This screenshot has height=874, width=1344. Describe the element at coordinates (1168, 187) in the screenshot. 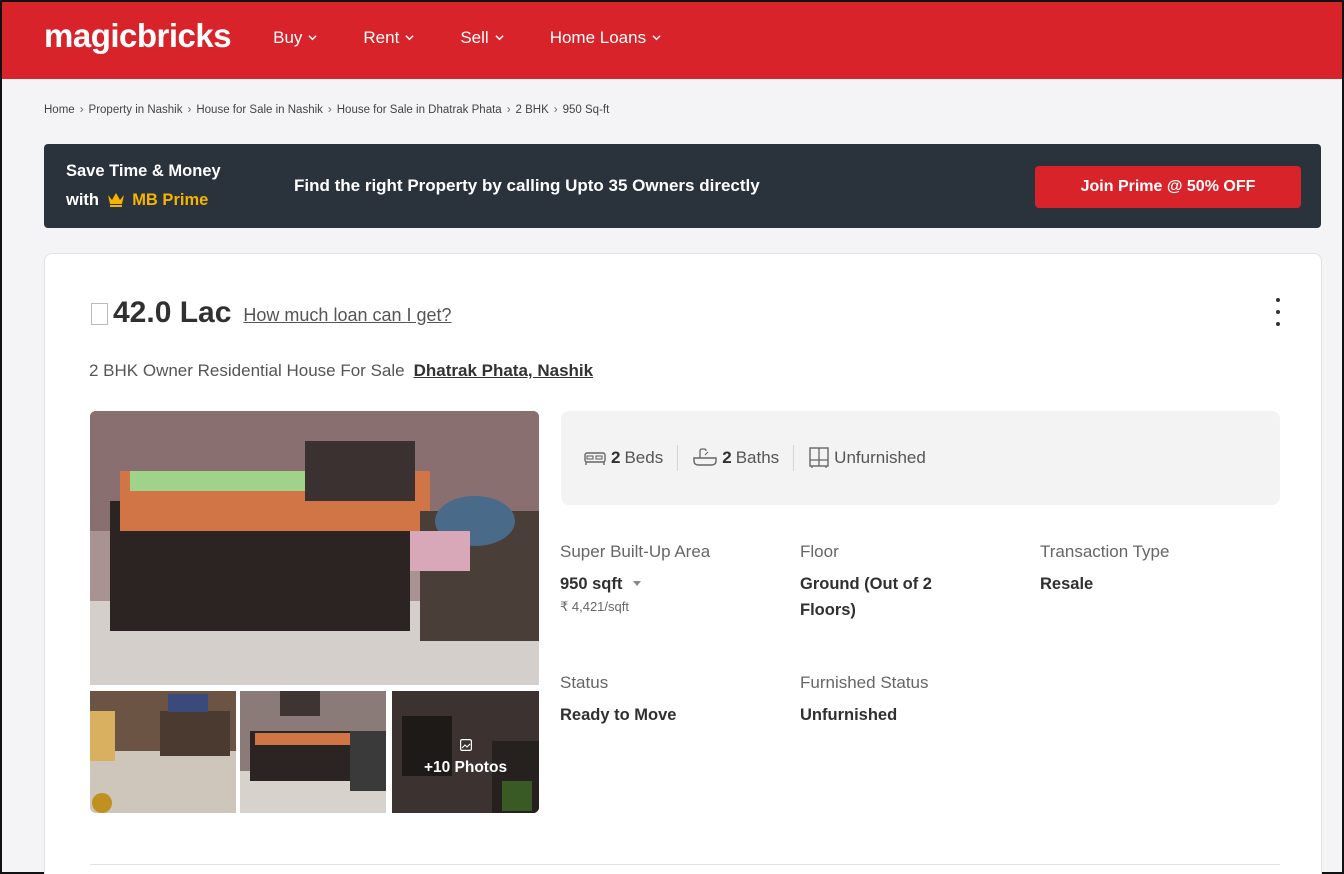

I see `join-prime-button: Join Prime @ 50% OFF` at that location.